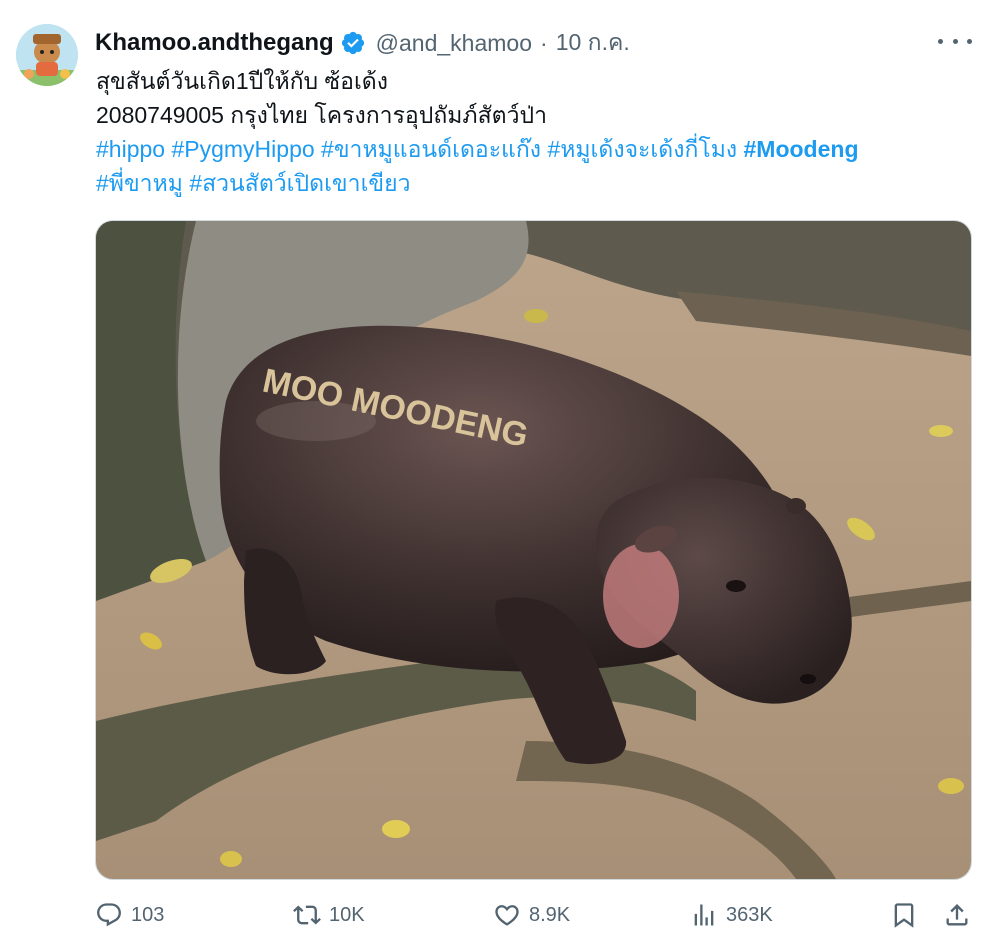  What do you see at coordinates (242, 81) in the screenshot?
I see `text-line: สุขสันต์วันเกิด1ปีให้กับ ซ้อเด้ง` at bounding box center [242, 81].